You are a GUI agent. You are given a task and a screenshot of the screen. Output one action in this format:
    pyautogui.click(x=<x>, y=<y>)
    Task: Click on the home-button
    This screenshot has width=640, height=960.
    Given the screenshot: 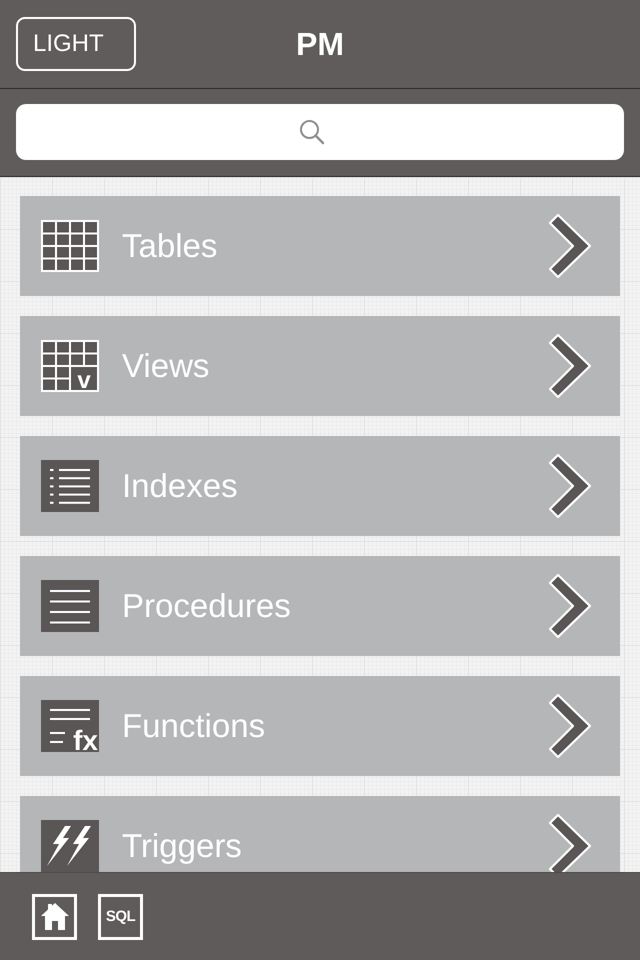 What is the action you would take?
    pyautogui.click(x=54, y=917)
    